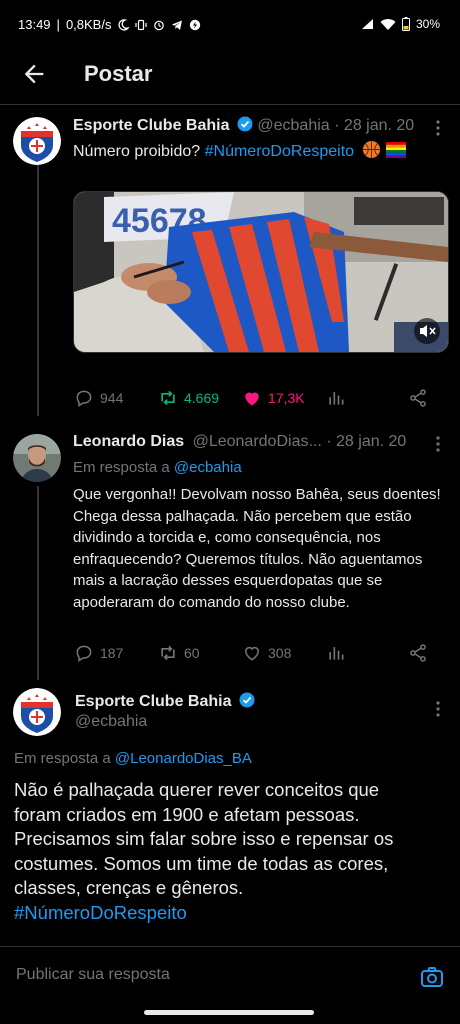 This screenshot has width=460, height=1024. What do you see at coordinates (124, 24) in the screenshot?
I see `moon-icon` at bounding box center [124, 24].